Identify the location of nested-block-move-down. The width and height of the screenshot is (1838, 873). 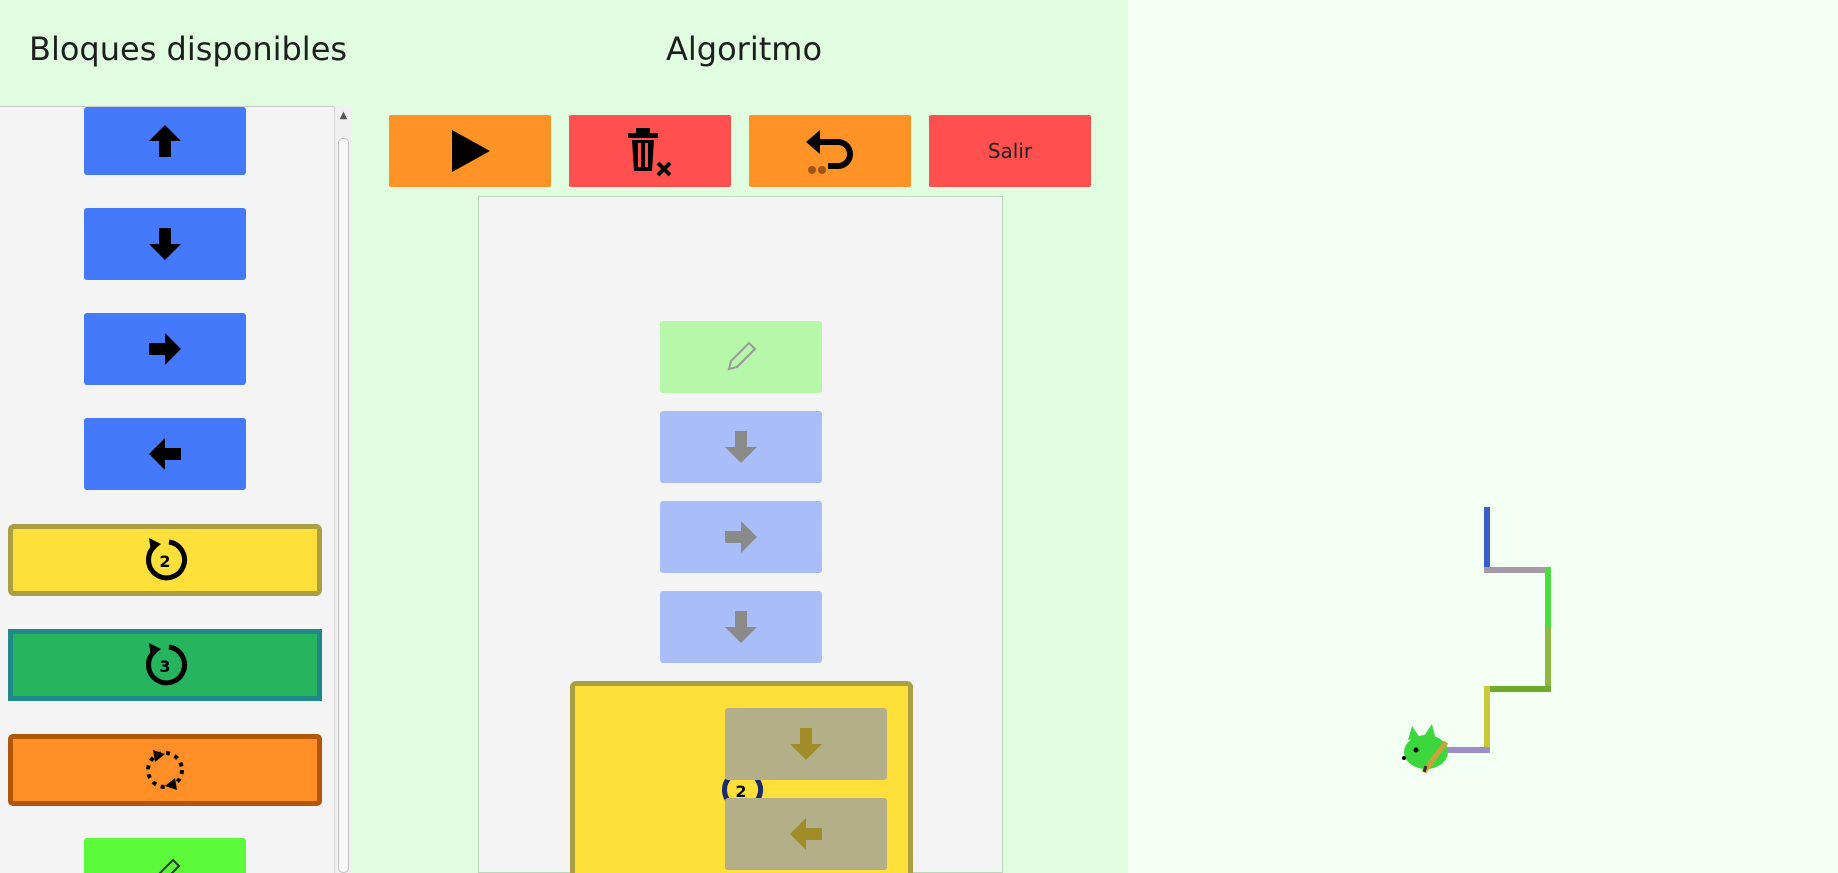
(806, 744).